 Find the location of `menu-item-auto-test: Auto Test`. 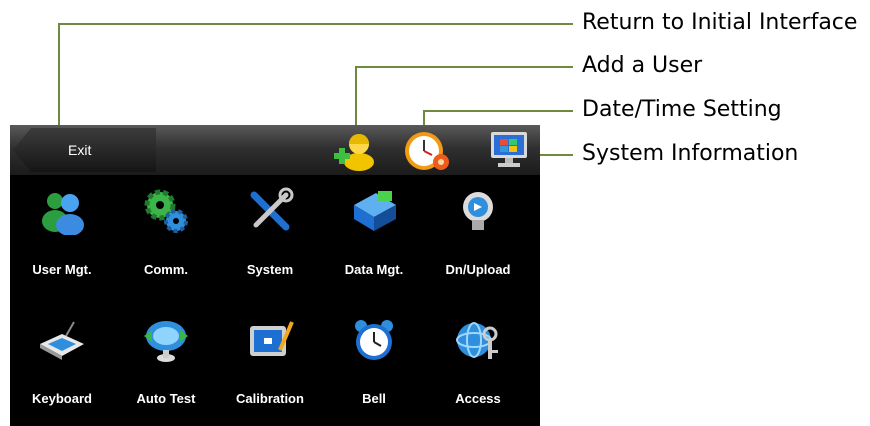

menu-item-auto-test: Auto Test is located at coordinates (166, 367).